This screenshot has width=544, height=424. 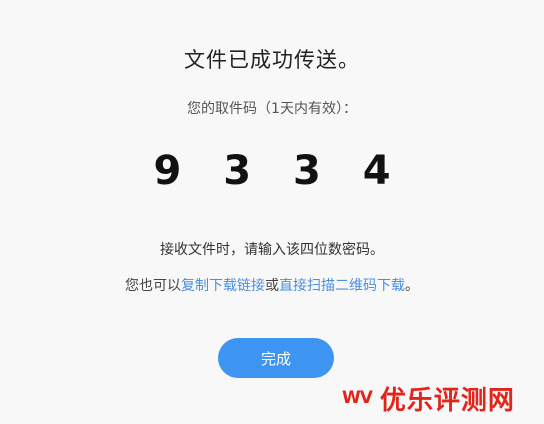 I want to click on page-title: 文件已成功传送。, so click(x=272, y=60).